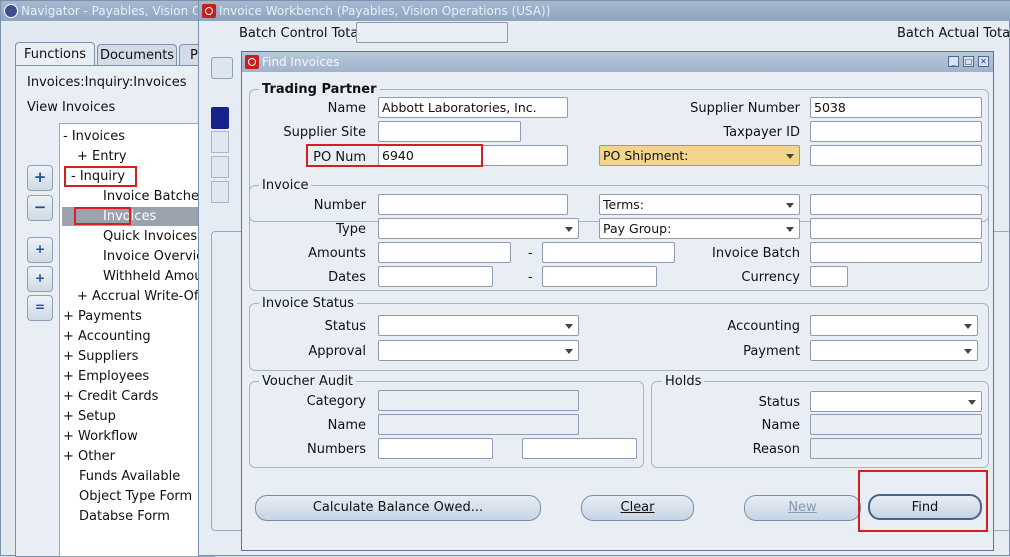 The image size is (1010, 557). Describe the element at coordinates (252, 62) in the screenshot. I see `find-oracle-icon` at that location.